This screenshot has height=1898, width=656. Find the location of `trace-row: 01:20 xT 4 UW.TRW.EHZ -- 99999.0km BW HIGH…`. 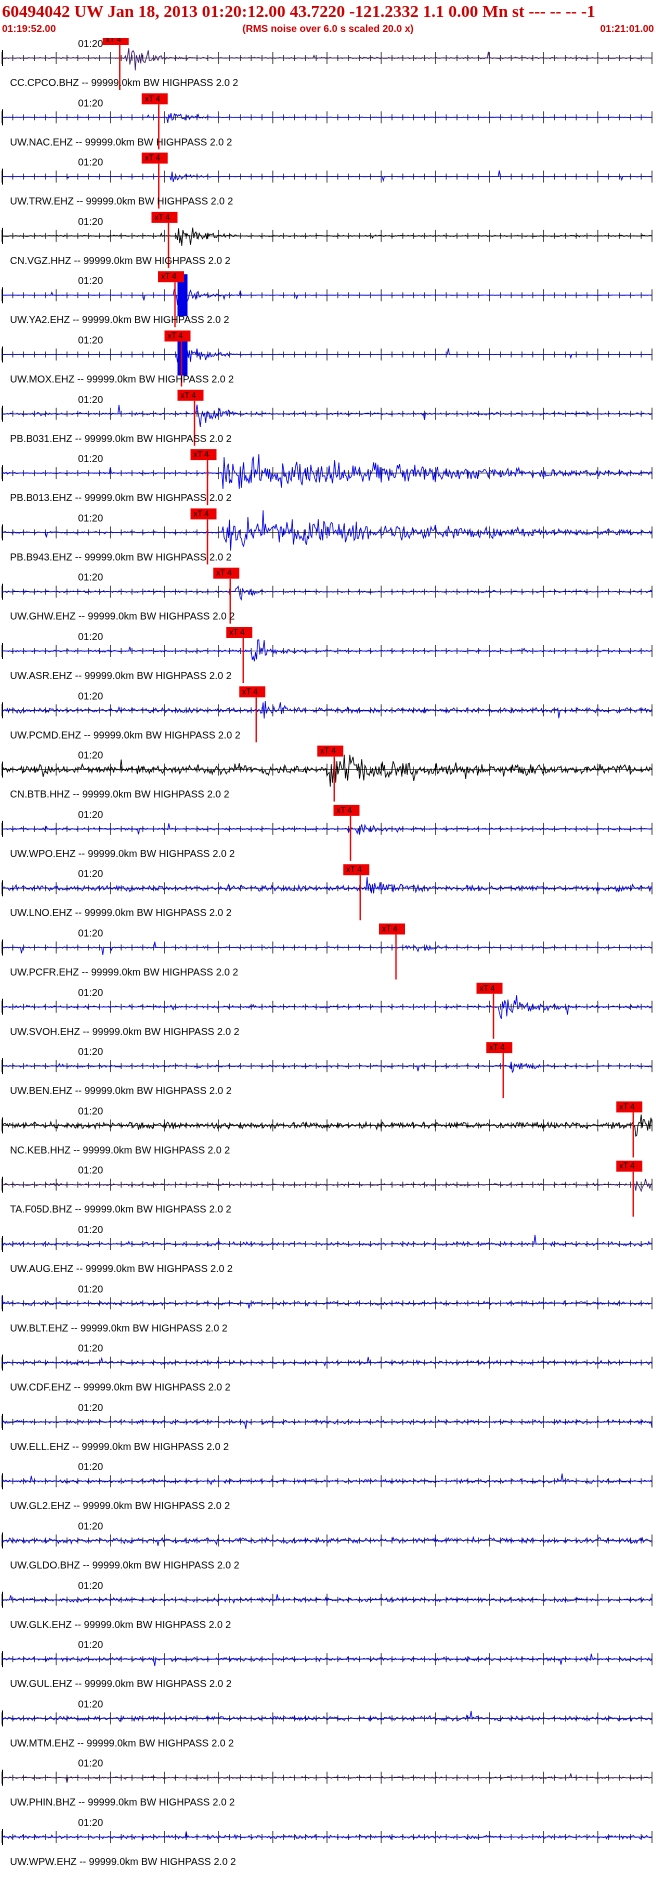

trace-row: 01:20 xT 4 UW.TRW.EHZ -- 99999.0km BW HIGH… is located at coordinates (327, 180).